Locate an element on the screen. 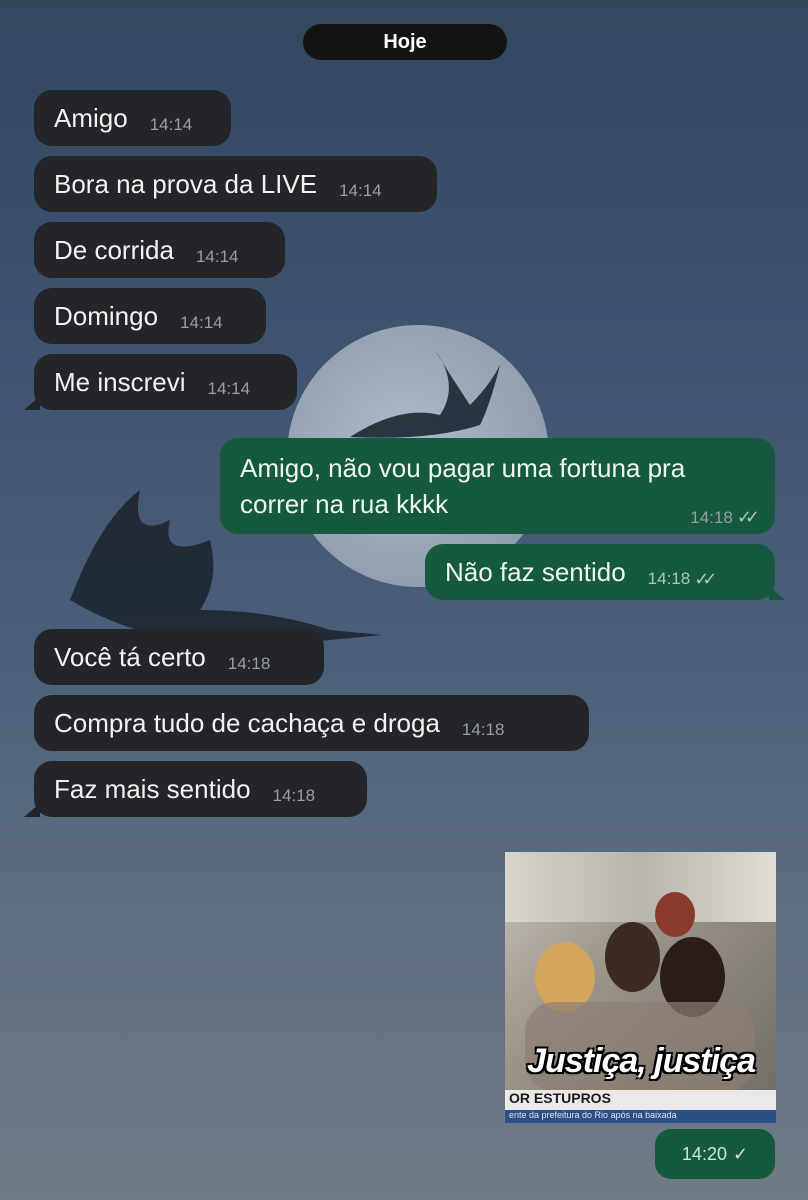 Image resolution: width=808 pixels, height=1200 pixels. message-text: Amigo is located at coordinates (91, 117).